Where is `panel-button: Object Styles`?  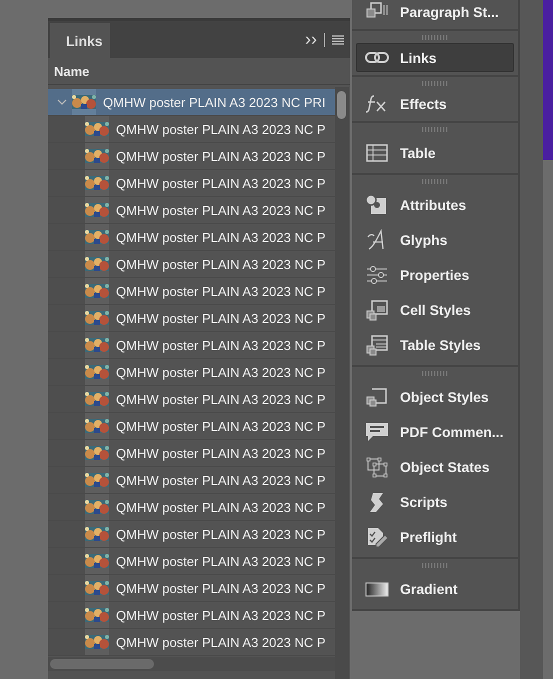
panel-button: Object Styles is located at coordinates (435, 396).